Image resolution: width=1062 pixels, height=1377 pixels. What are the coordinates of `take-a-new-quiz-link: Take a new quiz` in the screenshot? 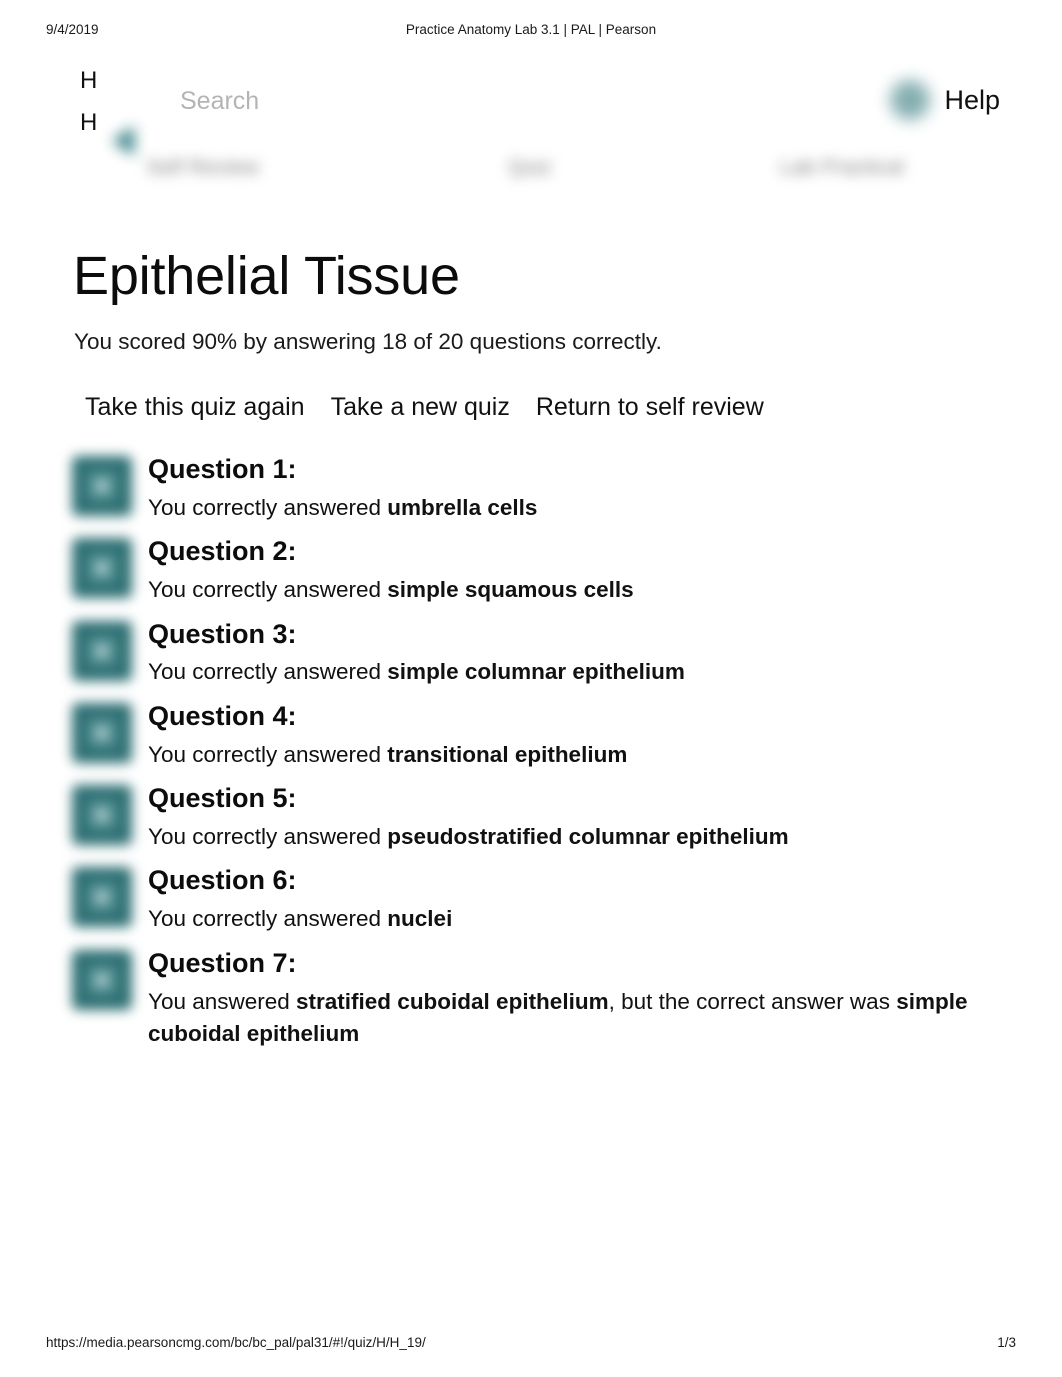 It's located at (420, 407).